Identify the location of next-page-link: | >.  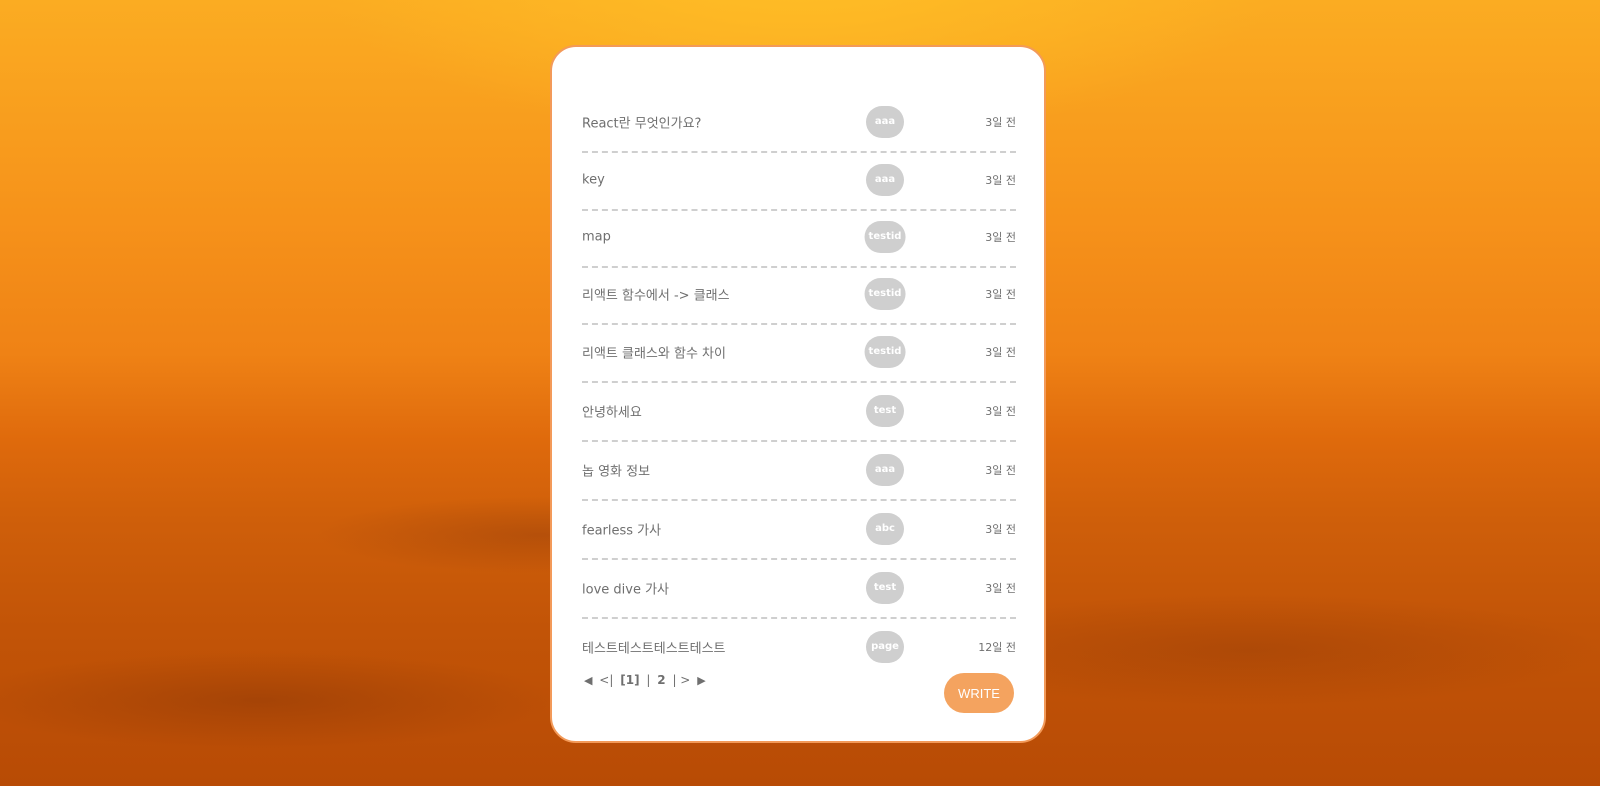
(681, 680).